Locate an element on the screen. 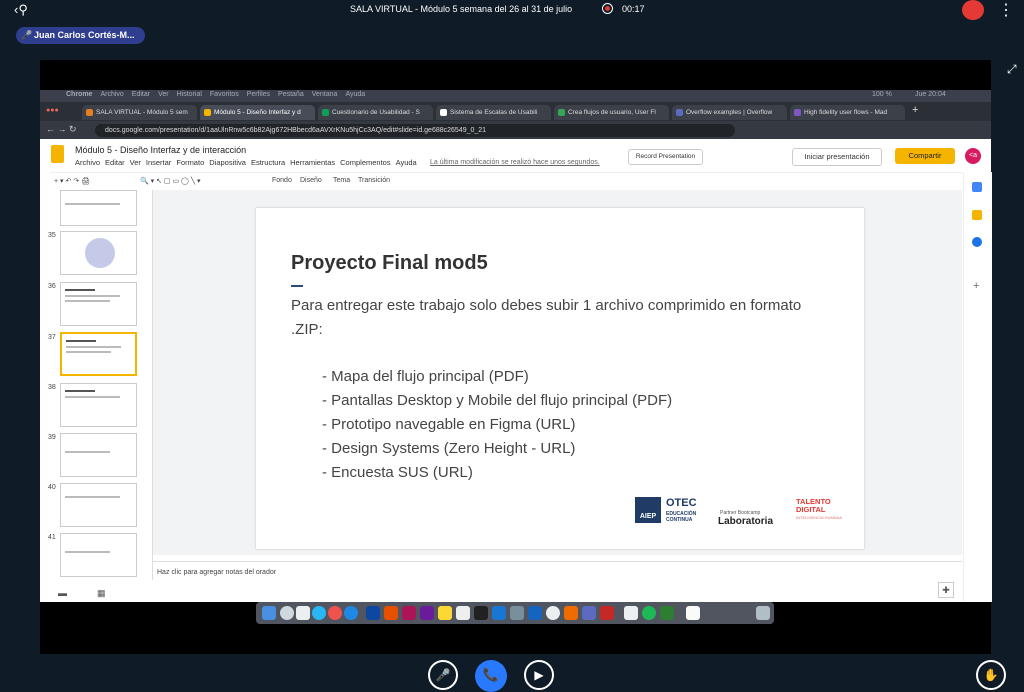 The image size is (1024, 692). menu-formato: Formato is located at coordinates (190, 162).